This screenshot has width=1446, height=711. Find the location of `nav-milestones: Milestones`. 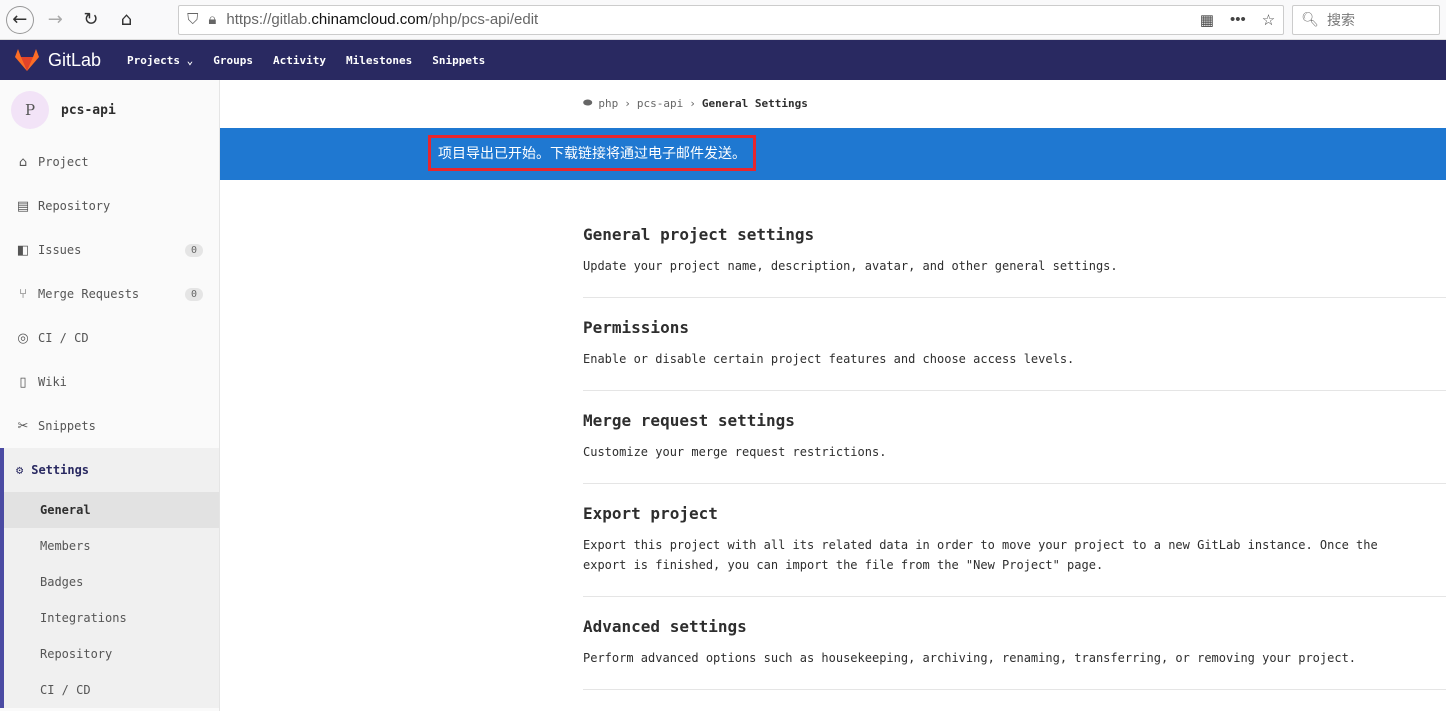

nav-milestones: Milestones is located at coordinates (379, 60).